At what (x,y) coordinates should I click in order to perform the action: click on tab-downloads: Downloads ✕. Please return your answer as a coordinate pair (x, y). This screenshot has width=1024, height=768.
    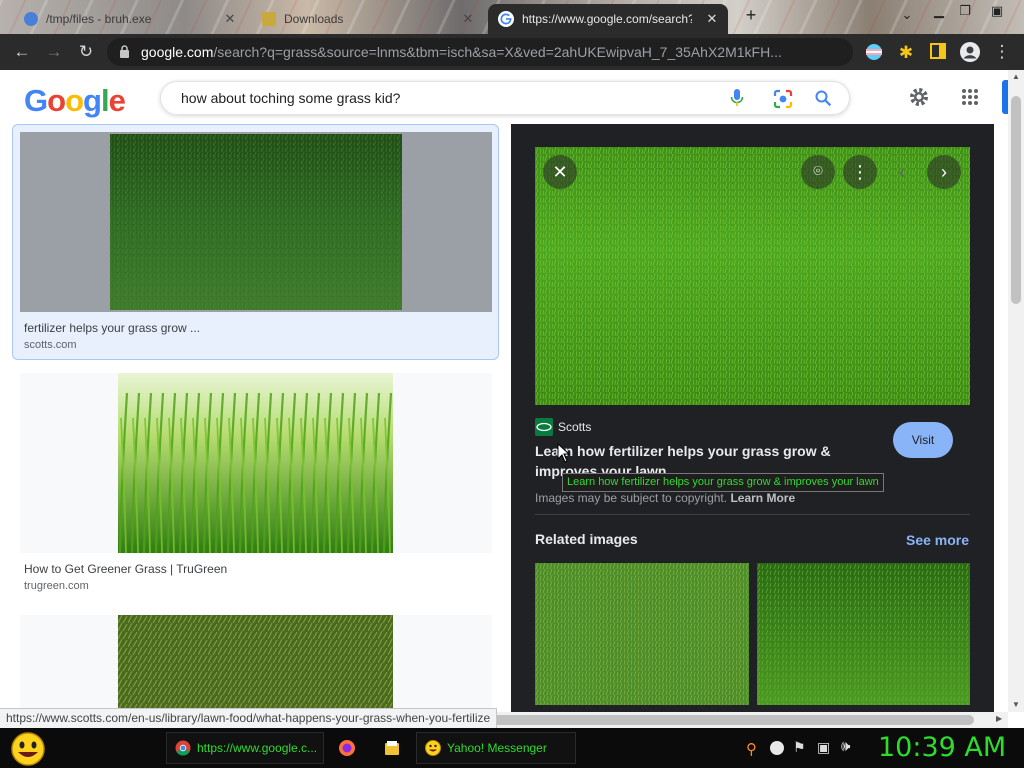
    Looking at the image, I should click on (368, 19).